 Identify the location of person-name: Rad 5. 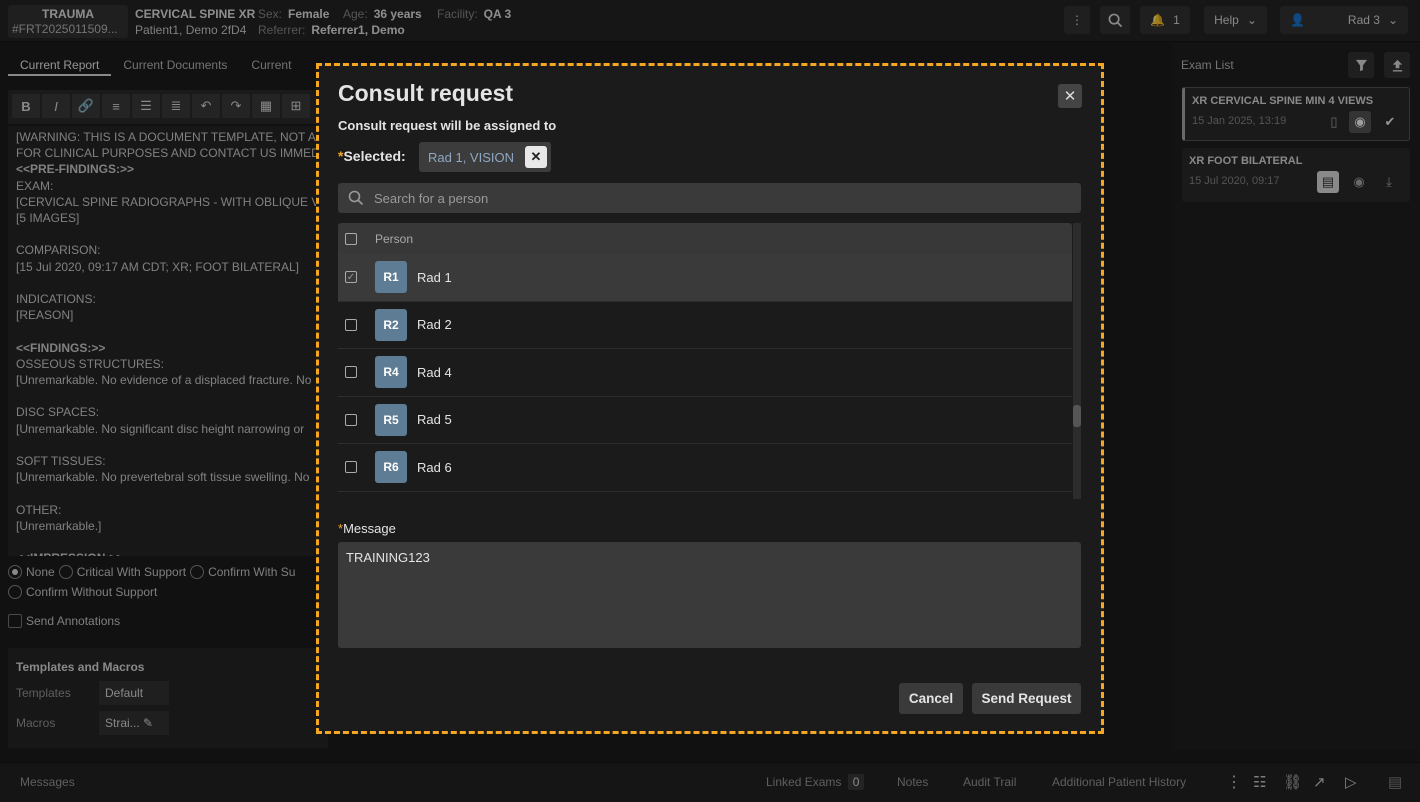
(434, 420).